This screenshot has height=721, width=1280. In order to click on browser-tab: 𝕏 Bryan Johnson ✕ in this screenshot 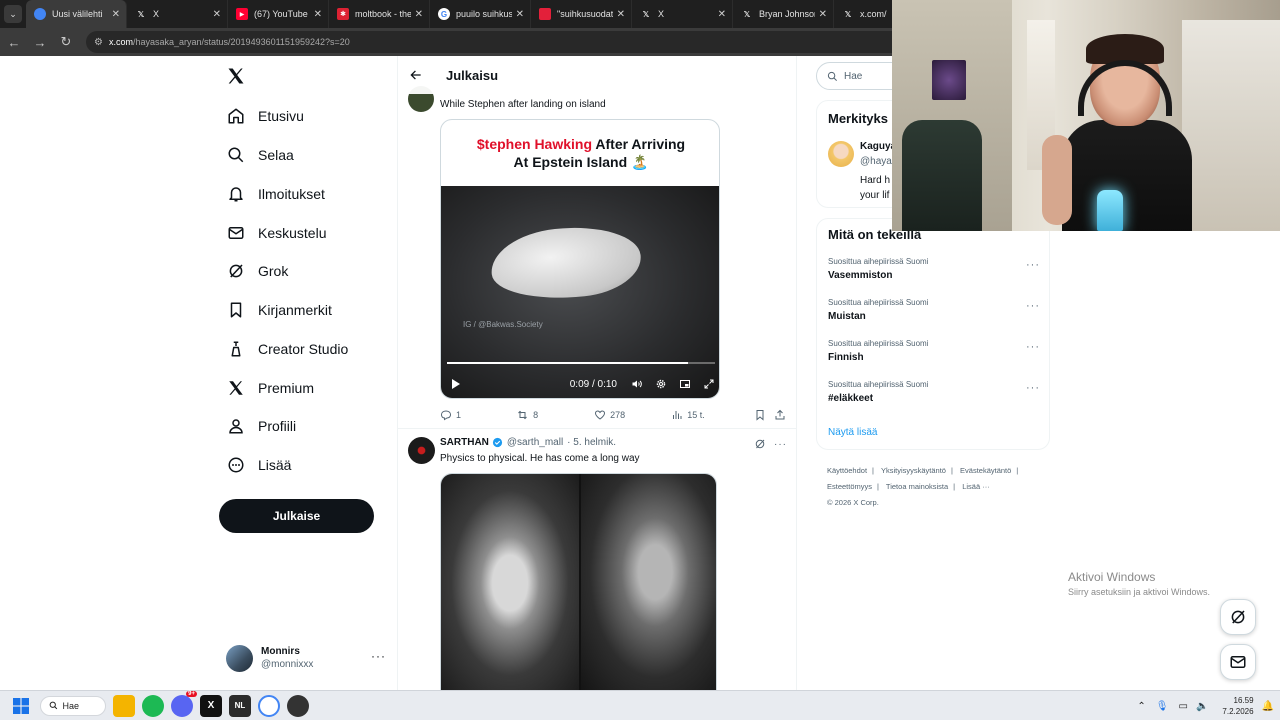, I will do `click(783, 14)`.